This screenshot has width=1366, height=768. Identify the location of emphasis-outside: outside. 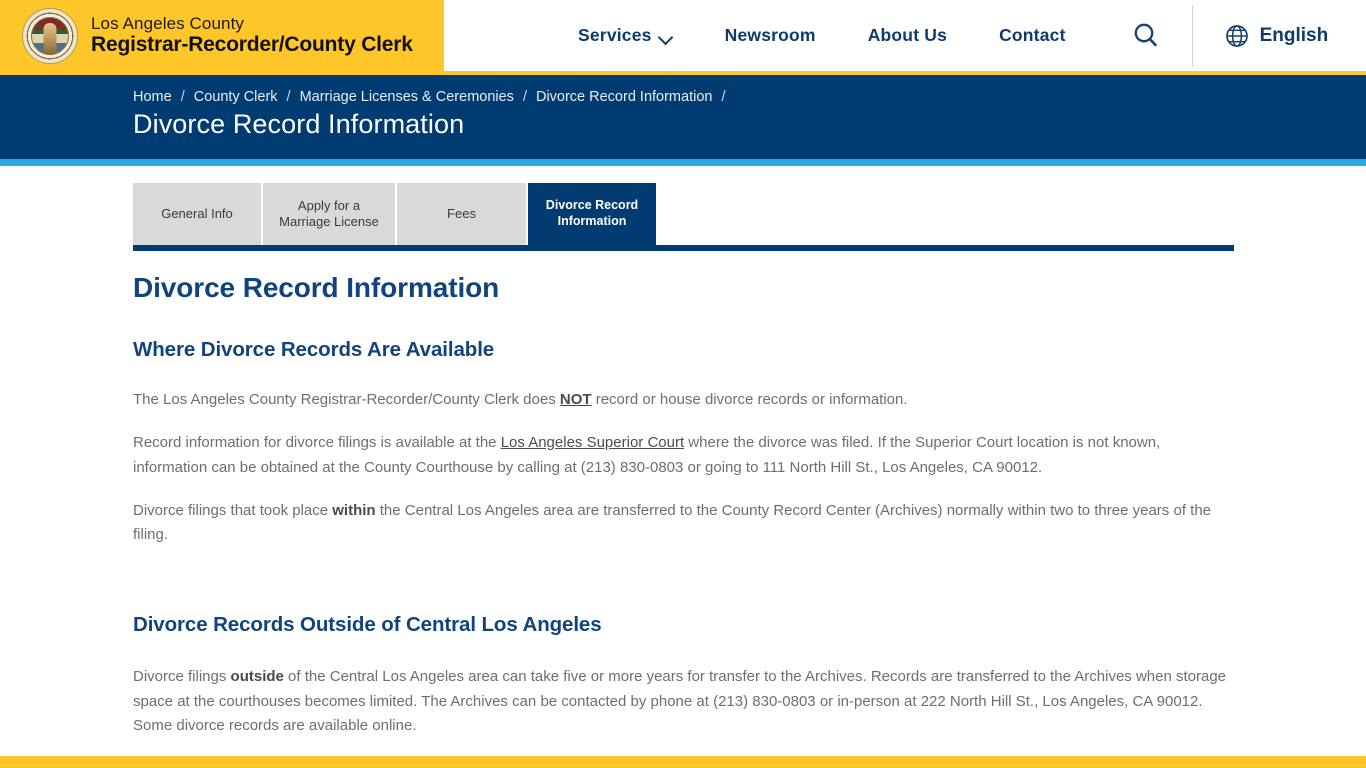
(257, 677).